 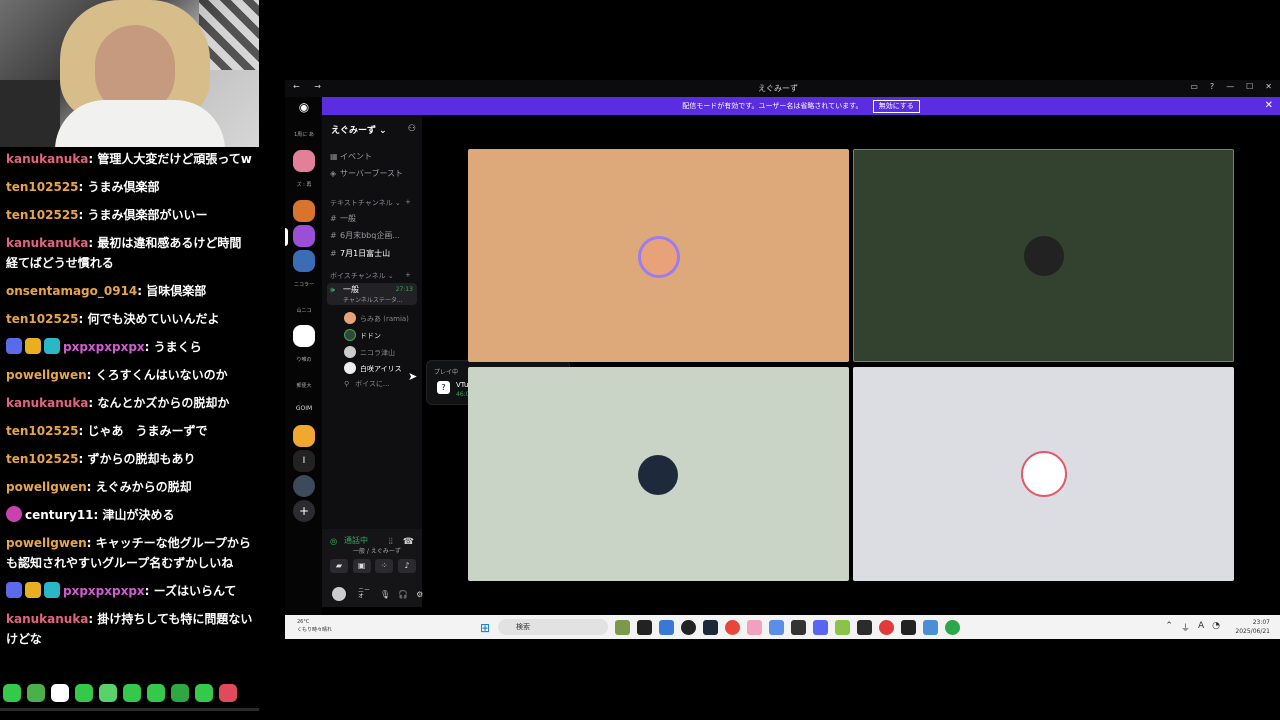 What do you see at coordinates (361, 566) in the screenshot?
I see `screen-share-button: ▣` at bounding box center [361, 566].